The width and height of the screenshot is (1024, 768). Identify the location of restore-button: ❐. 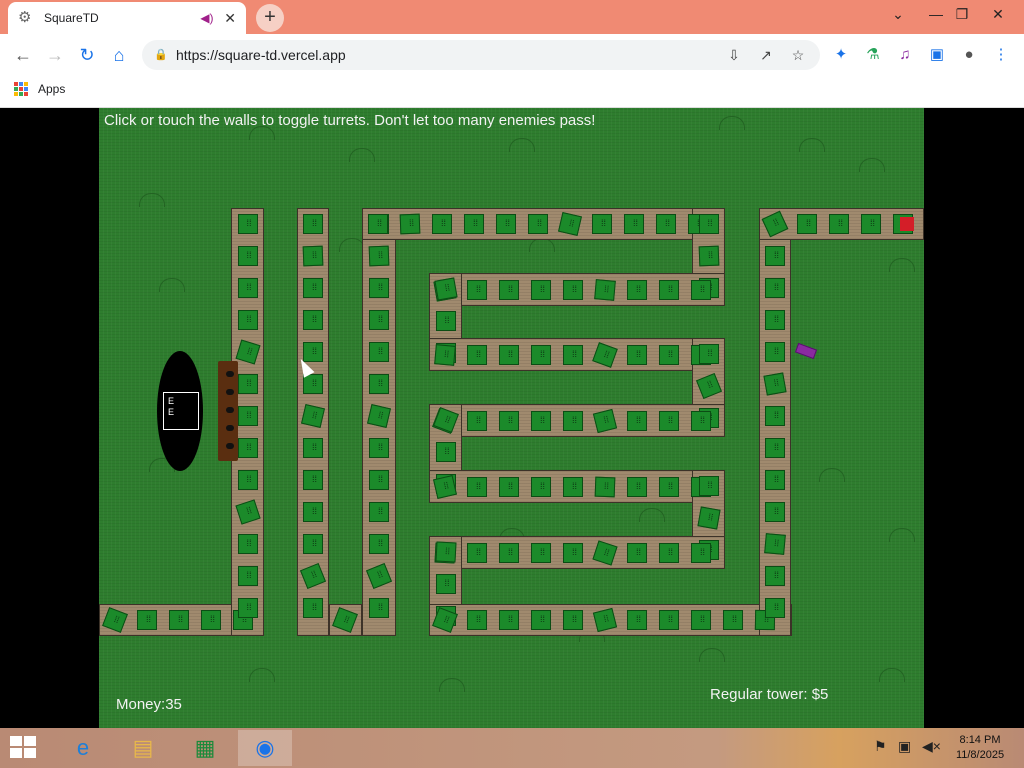
(962, 15).